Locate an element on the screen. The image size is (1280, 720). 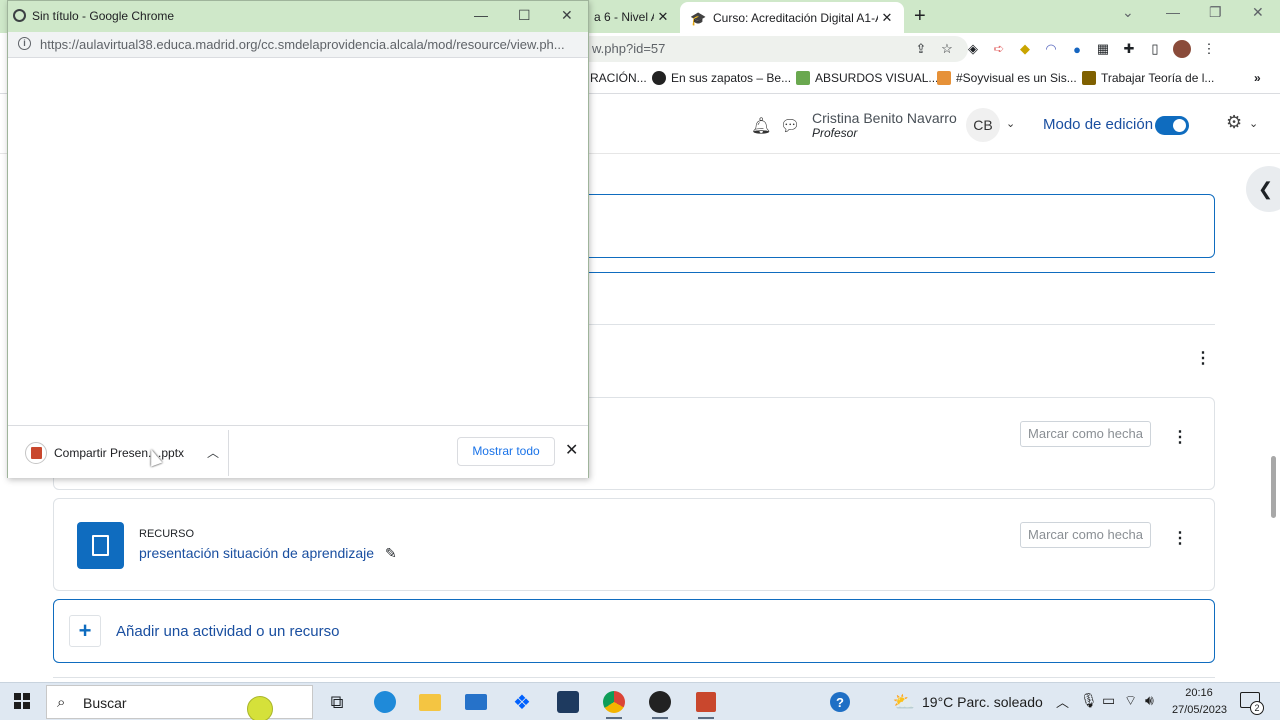
weather-text: 19°C Parc. soleado is located at coordinates (982, 702).